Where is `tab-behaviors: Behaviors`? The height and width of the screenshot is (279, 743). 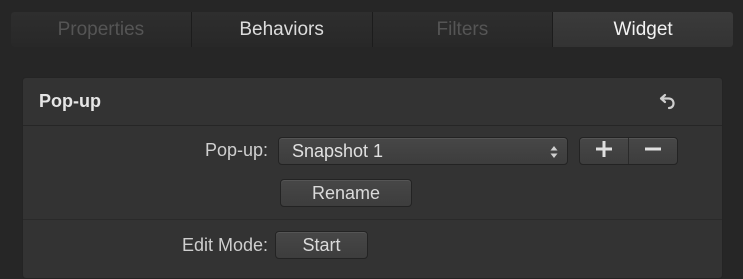 tab-behaviors: Behaviors is located at coordinates (282, 29).